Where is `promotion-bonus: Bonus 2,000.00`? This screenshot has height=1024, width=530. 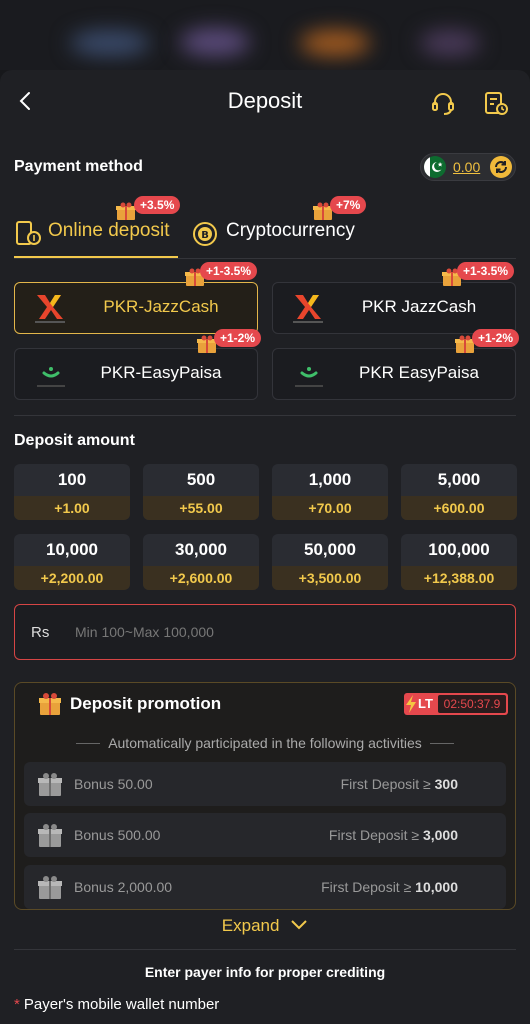 promotion-bonus: Bonus 2,000.00 is located at coordinates (123, 887).